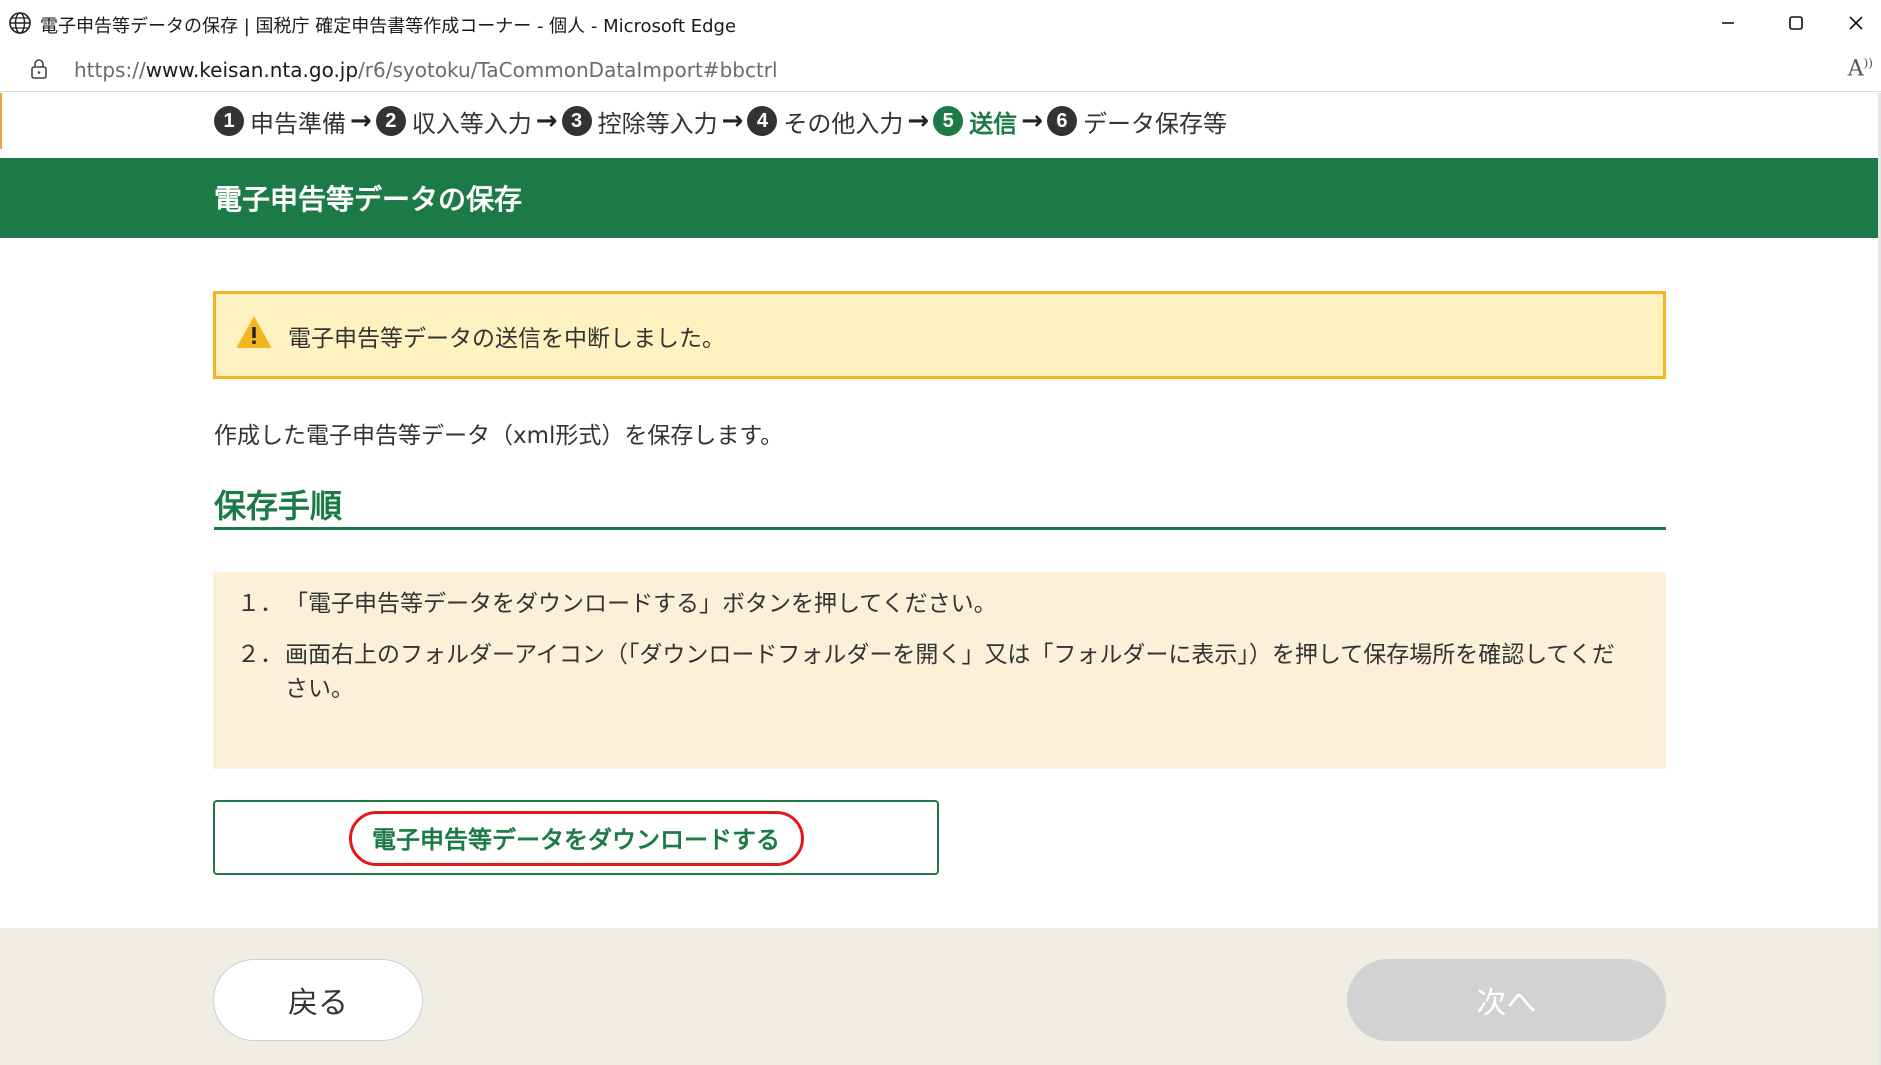 This screenshot has width=1881, height=1065. I want to click on step-label: 収入等入力, so click(471, 123).